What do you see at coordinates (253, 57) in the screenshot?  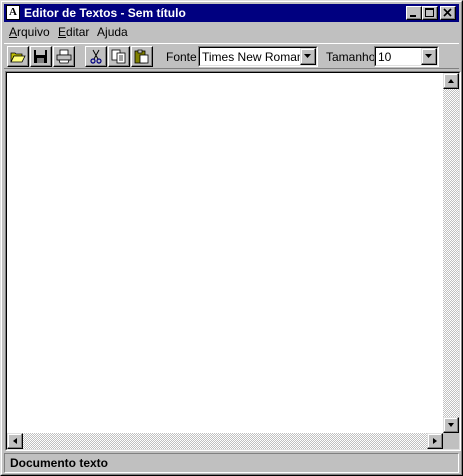 I see `font-select-value: Times New Roman` at bounding box center [253, 57].